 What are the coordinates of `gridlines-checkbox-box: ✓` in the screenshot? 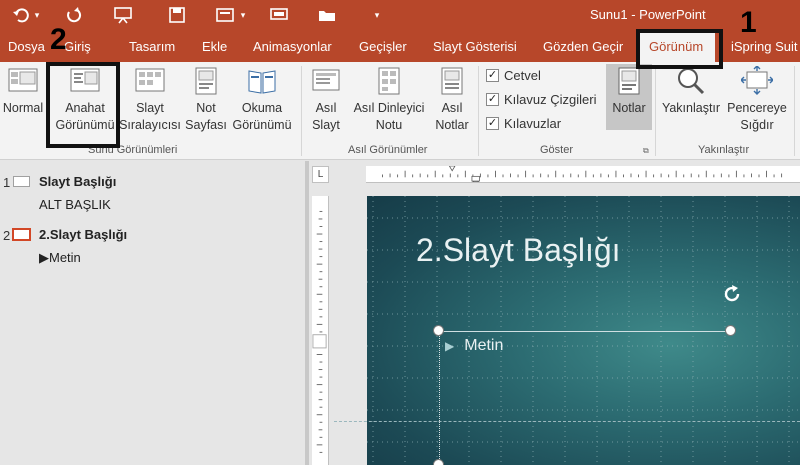 It's located at (492, 99).